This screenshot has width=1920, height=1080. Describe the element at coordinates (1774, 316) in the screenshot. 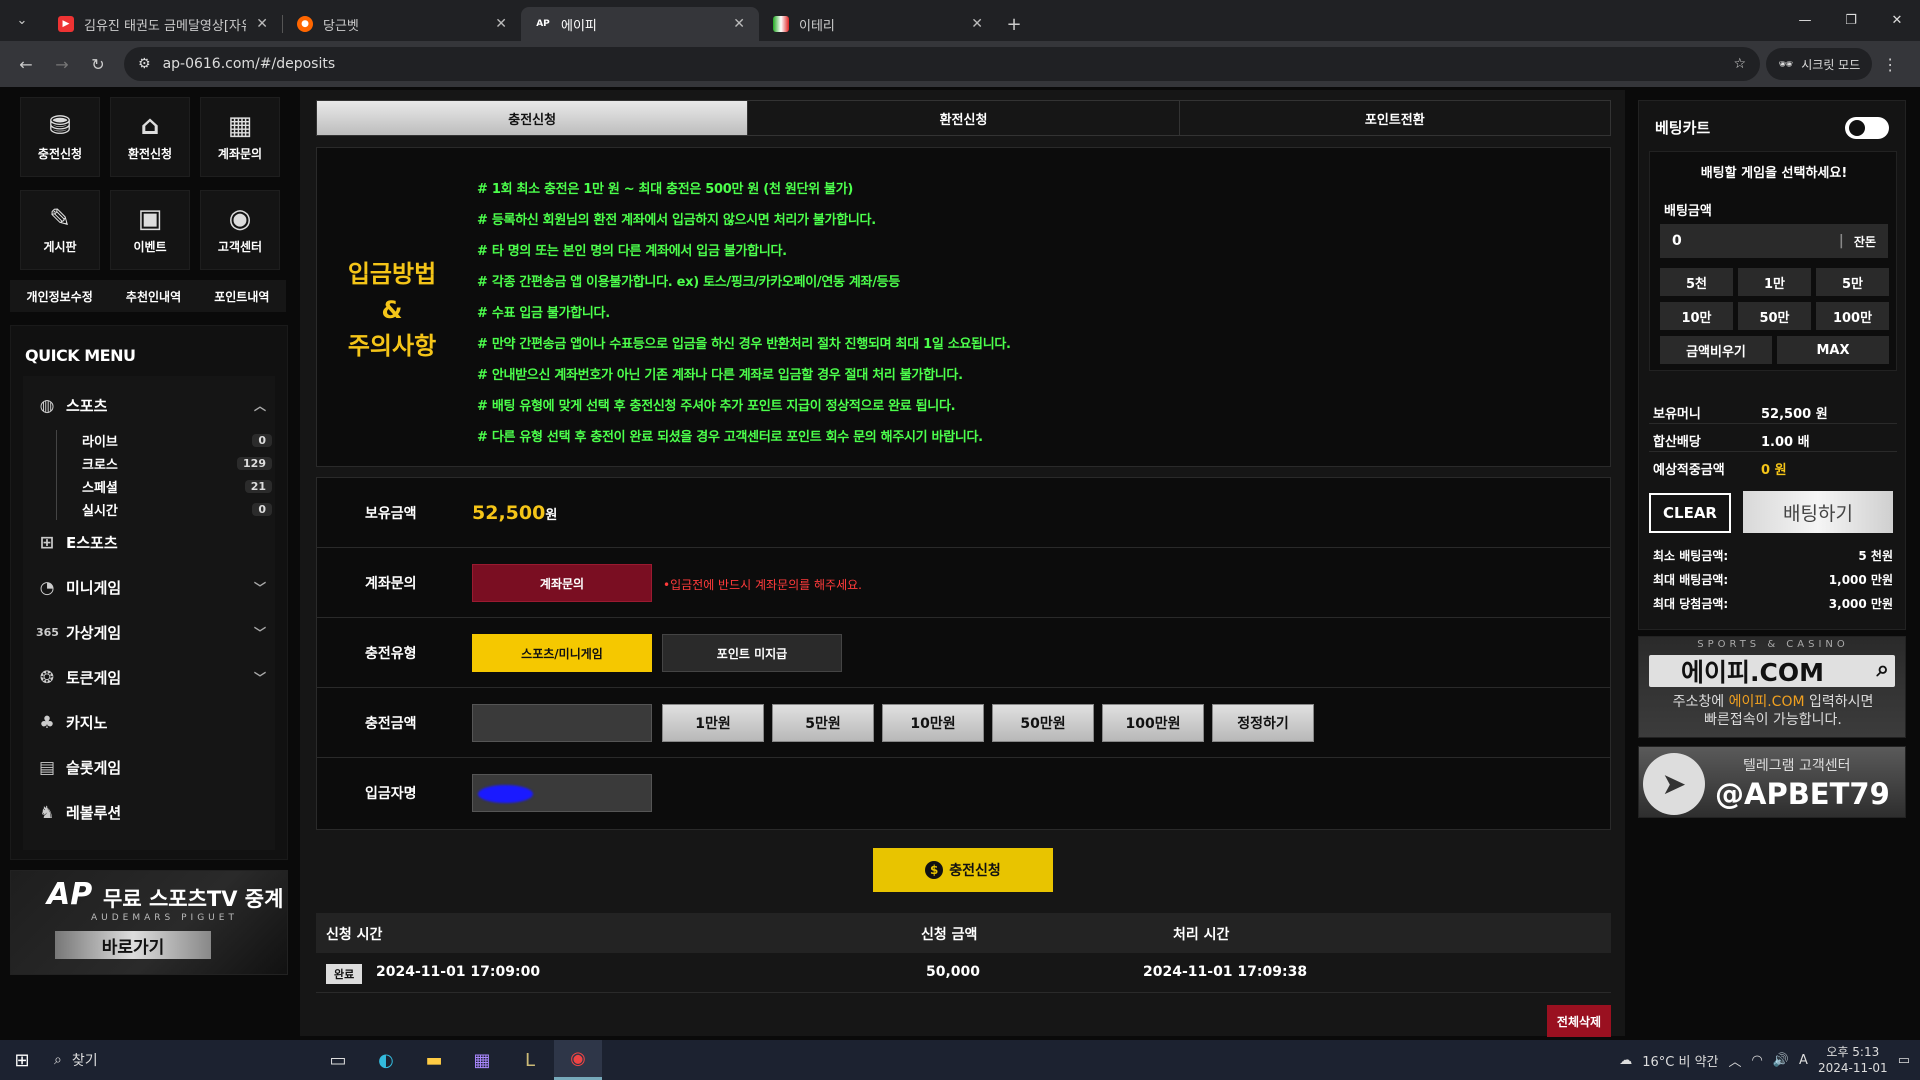

I see `chip-500k: 50만` at that location.